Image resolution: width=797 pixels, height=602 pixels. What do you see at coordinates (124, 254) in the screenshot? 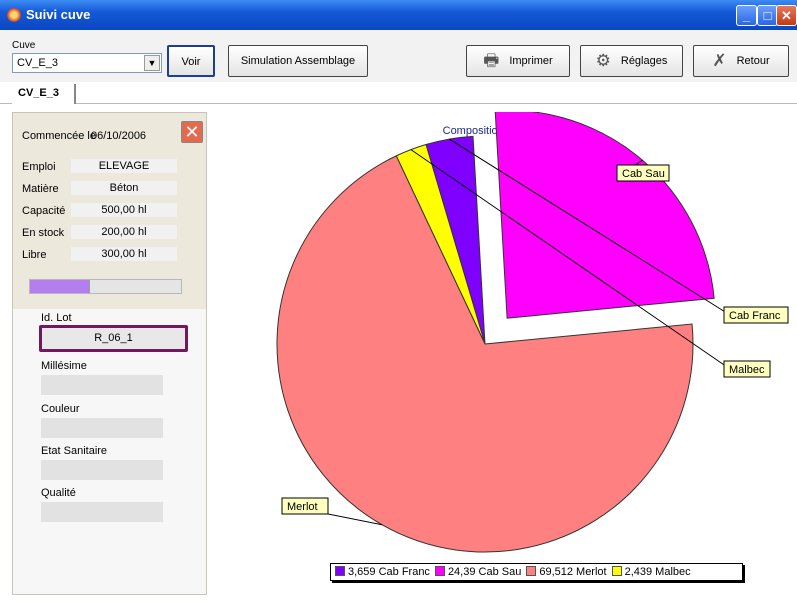
I see `libre-value: 300,00 hl` at bounding box center [124, 254].